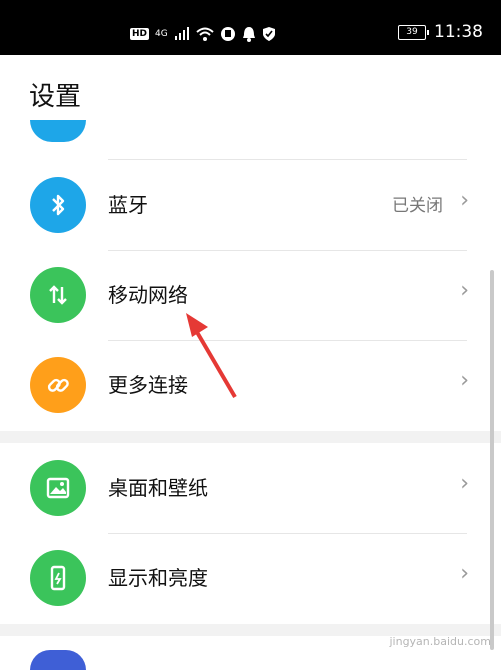  Describe the element at coordinates (58, 660) in the screenshot. I see `partial-icon-bottom` at that location.